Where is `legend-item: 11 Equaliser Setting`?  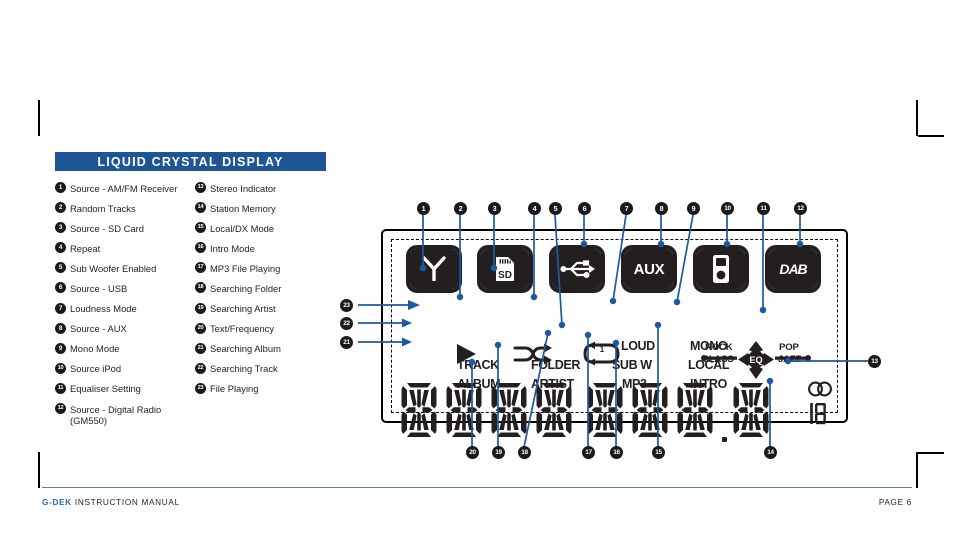
legend-item: 11 Equaliser Setting is located at coordinates (122, 388).